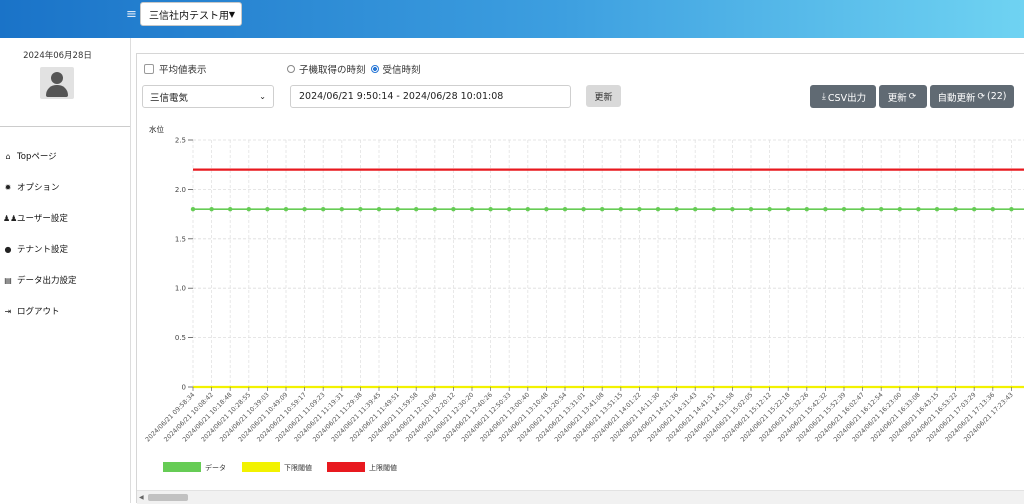 The width and height of the screenshot is (1024, 504). Describe the element at coordinates (262, 96) in the screenshot. I see `chevron-down-icon: ⌄` at that location.